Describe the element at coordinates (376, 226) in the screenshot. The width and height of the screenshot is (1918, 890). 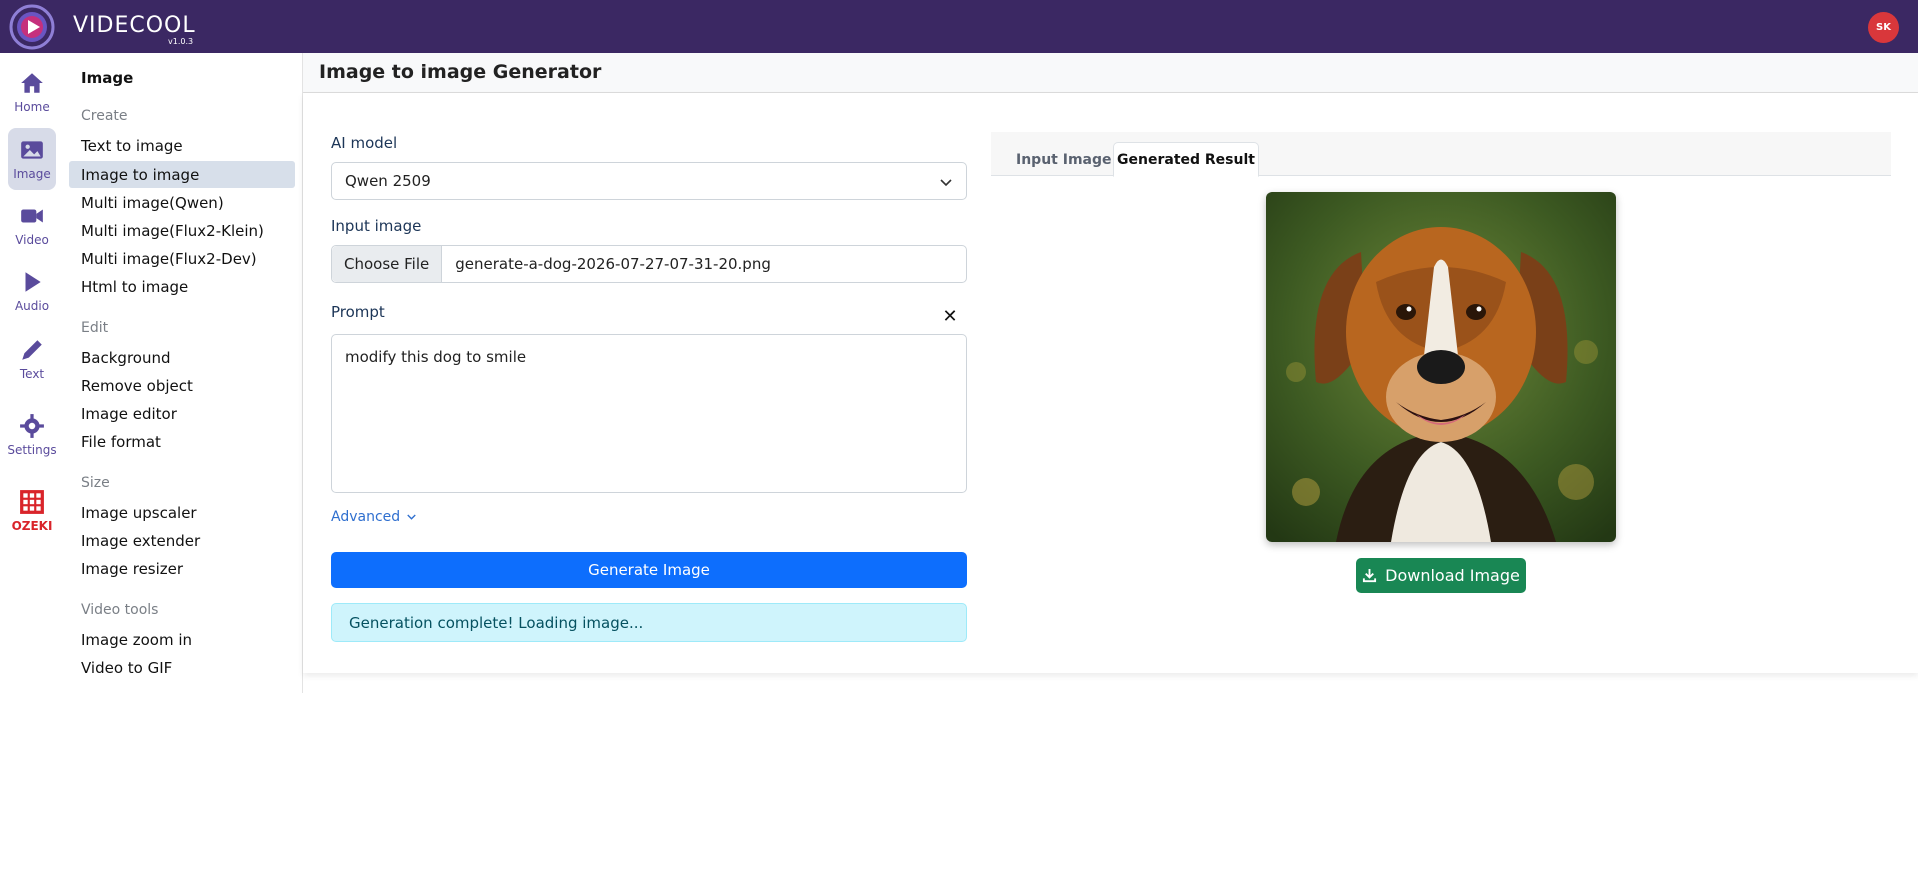
I see `input-image-label: Input image` at that location.